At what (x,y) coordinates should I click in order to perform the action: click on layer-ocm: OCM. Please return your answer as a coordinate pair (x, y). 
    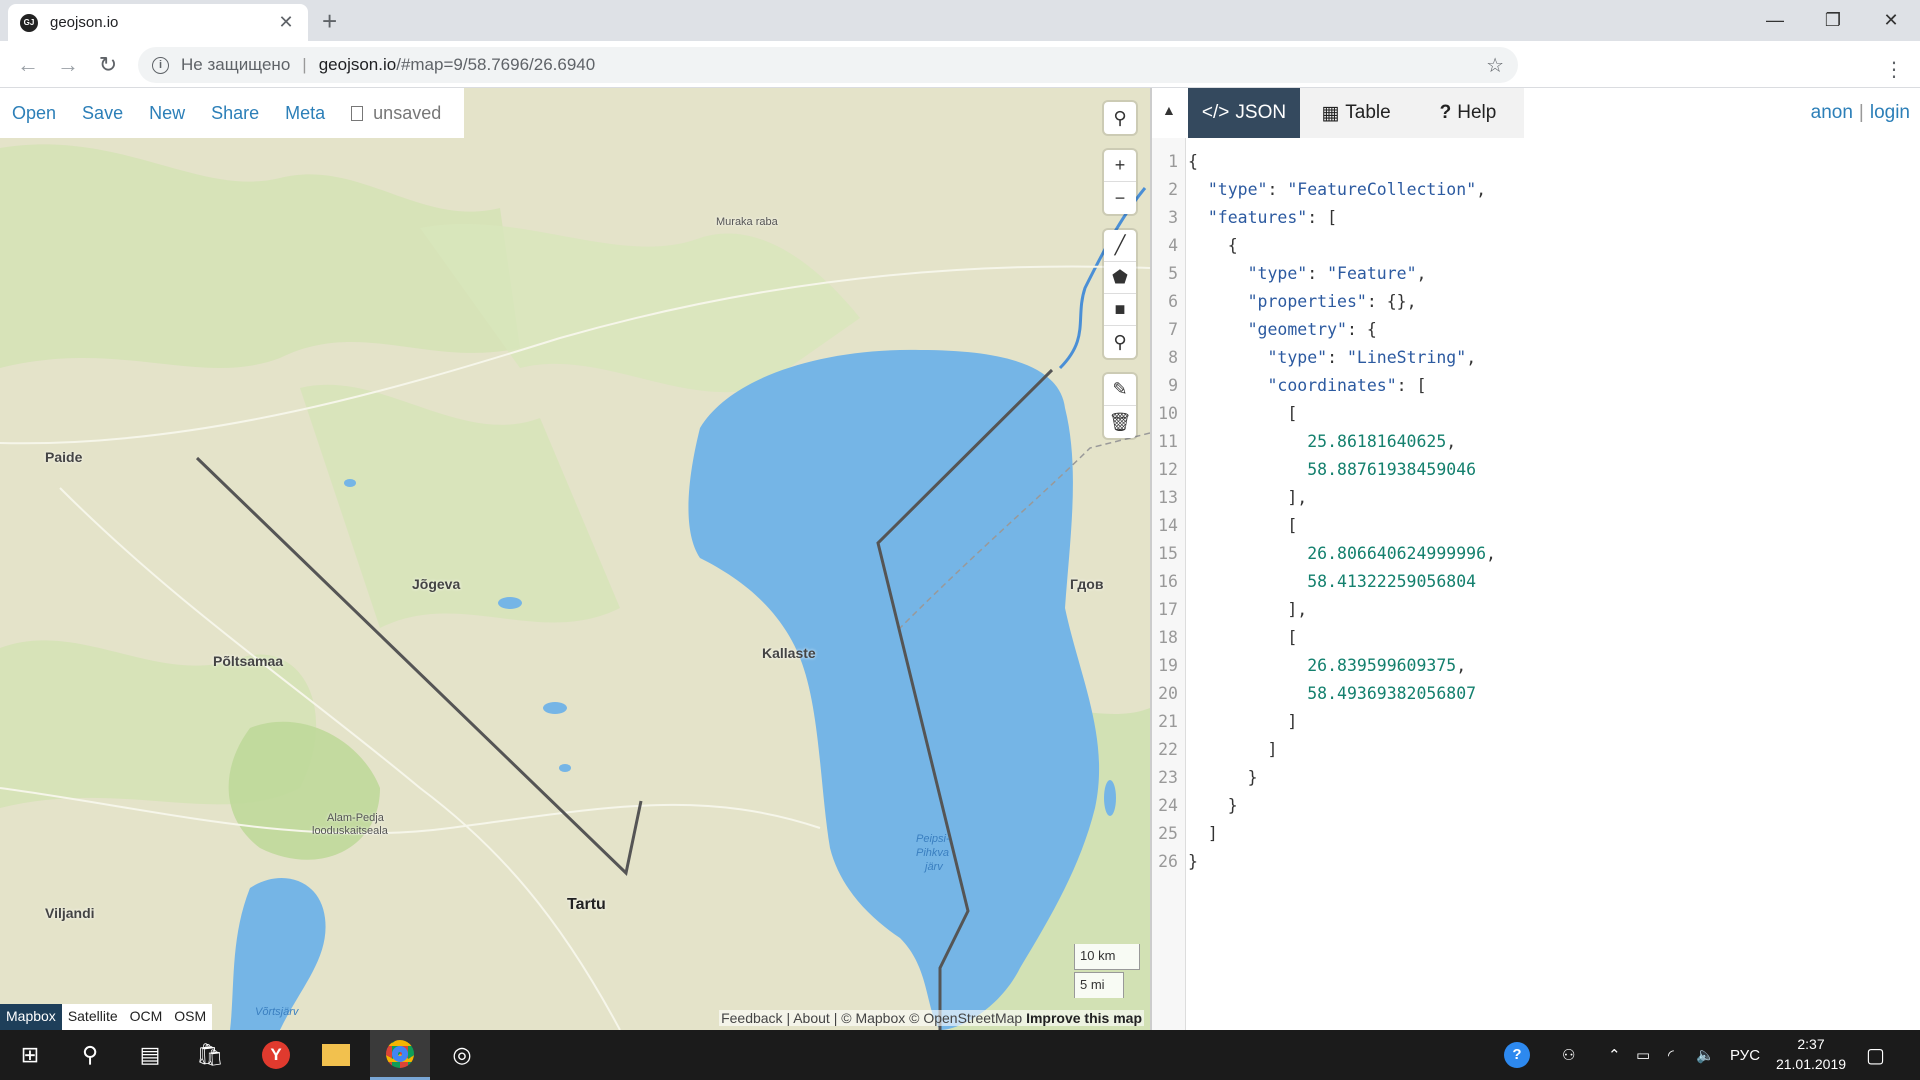
    Looking at the image, I should click on (146, 1017).